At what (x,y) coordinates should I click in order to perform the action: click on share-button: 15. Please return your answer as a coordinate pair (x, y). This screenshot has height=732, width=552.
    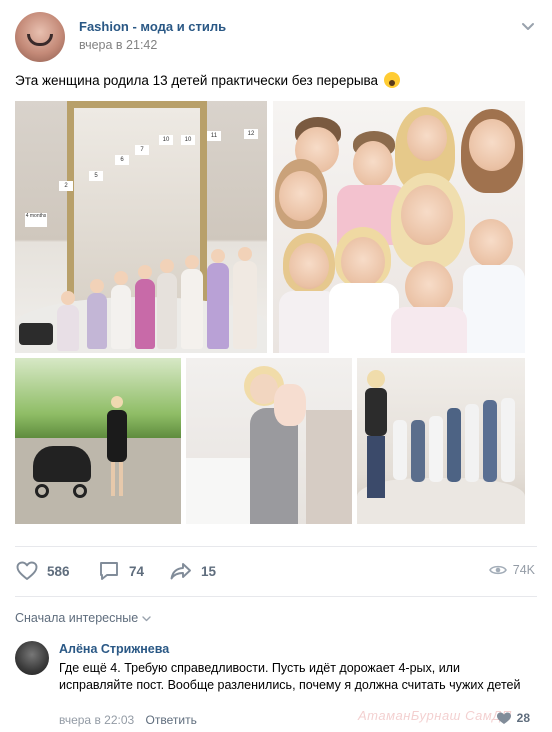
    Looking at the image, I should click on (192, 571).